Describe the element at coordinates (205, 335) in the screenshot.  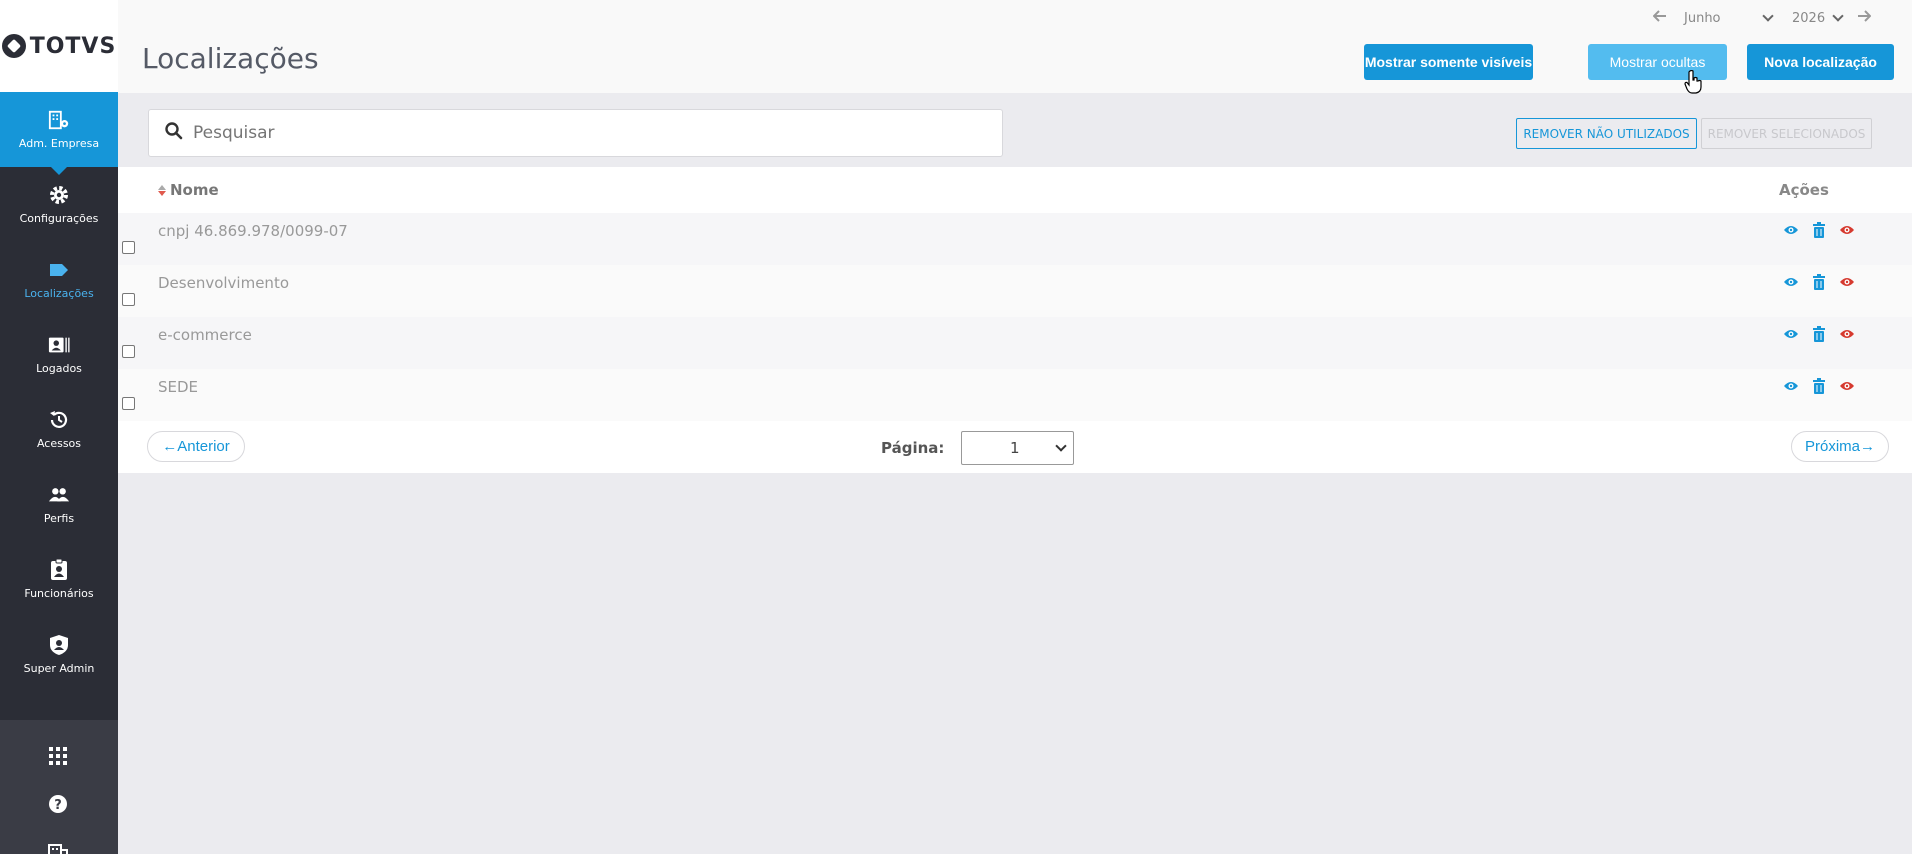
I see `row-name: e-commerce` at that location.